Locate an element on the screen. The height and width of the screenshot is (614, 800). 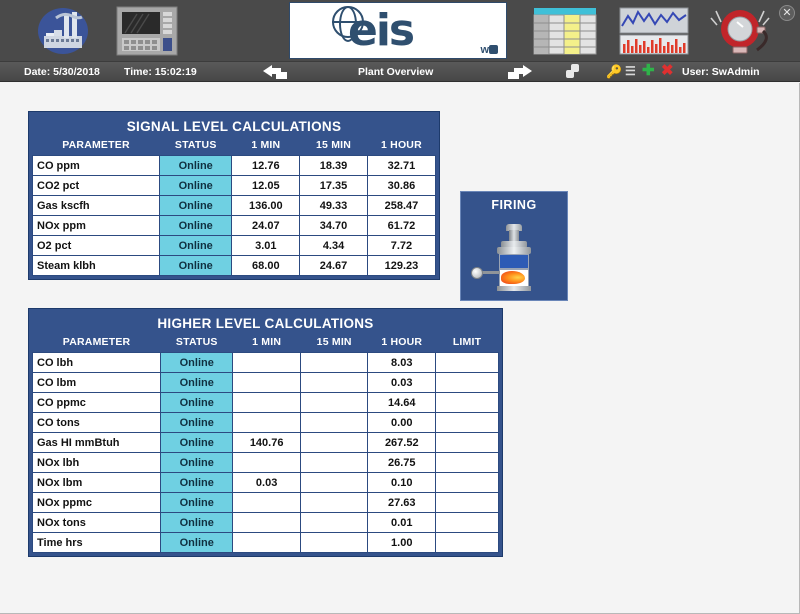
forward-arrow-icon is located at coordinates (520, 71).